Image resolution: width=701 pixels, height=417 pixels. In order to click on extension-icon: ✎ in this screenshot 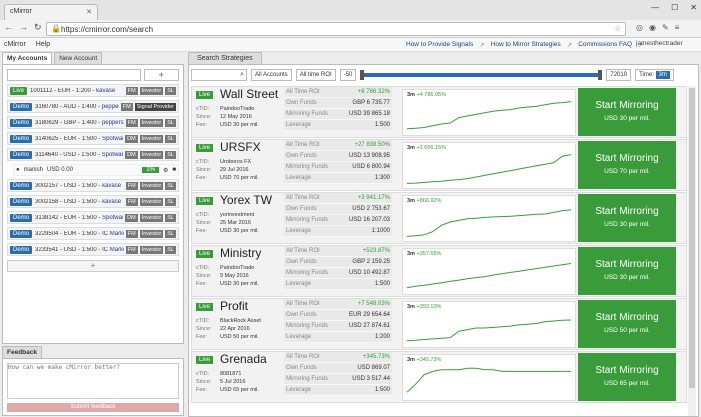, I will do `click(665, 27)`.